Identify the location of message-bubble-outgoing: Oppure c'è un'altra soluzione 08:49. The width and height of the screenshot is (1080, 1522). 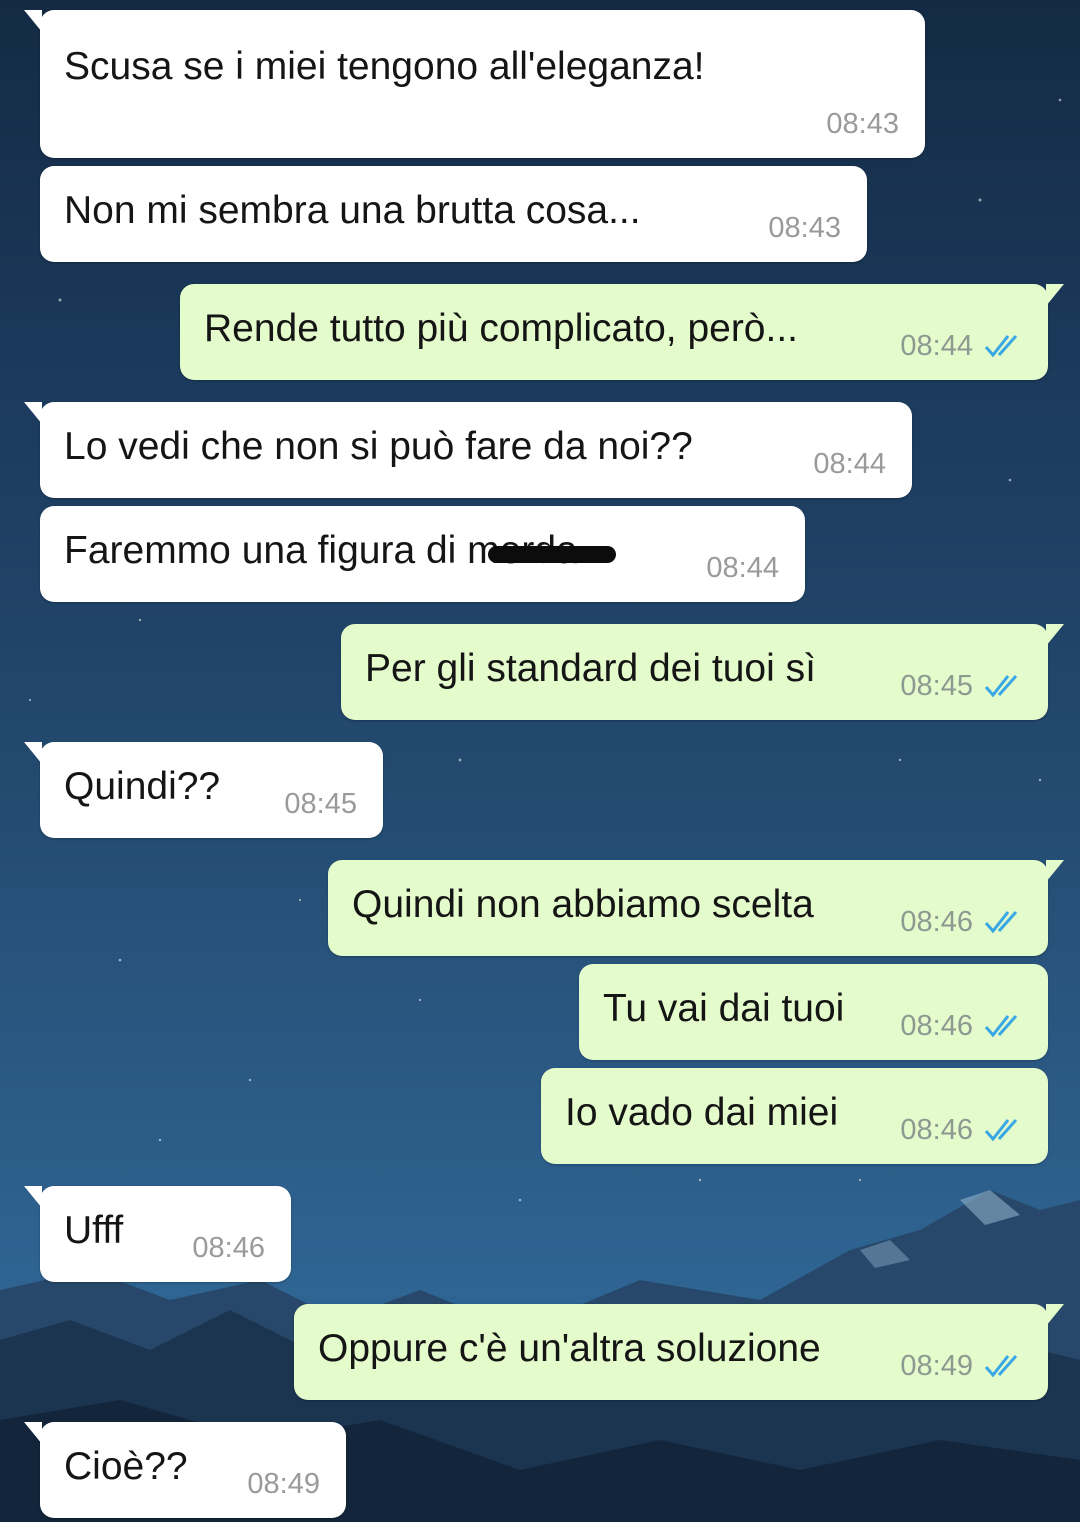
(679, 1352).